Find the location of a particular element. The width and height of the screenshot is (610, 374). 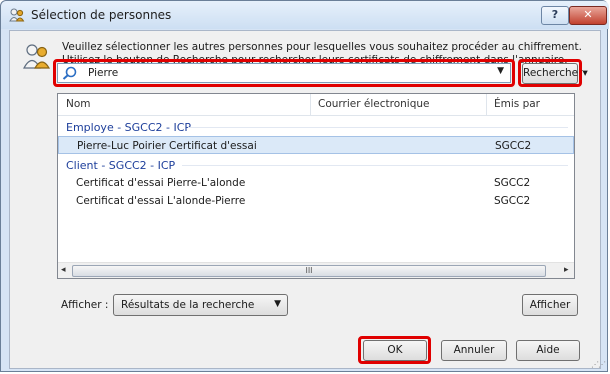

help-dialog-button: Aide is located at coordinates (548, 350).